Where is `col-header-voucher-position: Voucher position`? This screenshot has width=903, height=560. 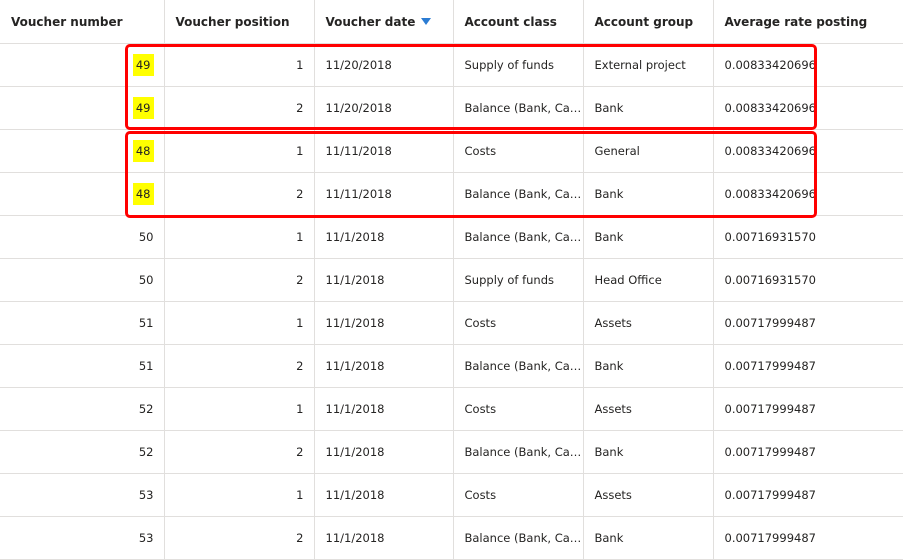
col-header-voucher-position: Voucher position is located at coordinates (239, 22).